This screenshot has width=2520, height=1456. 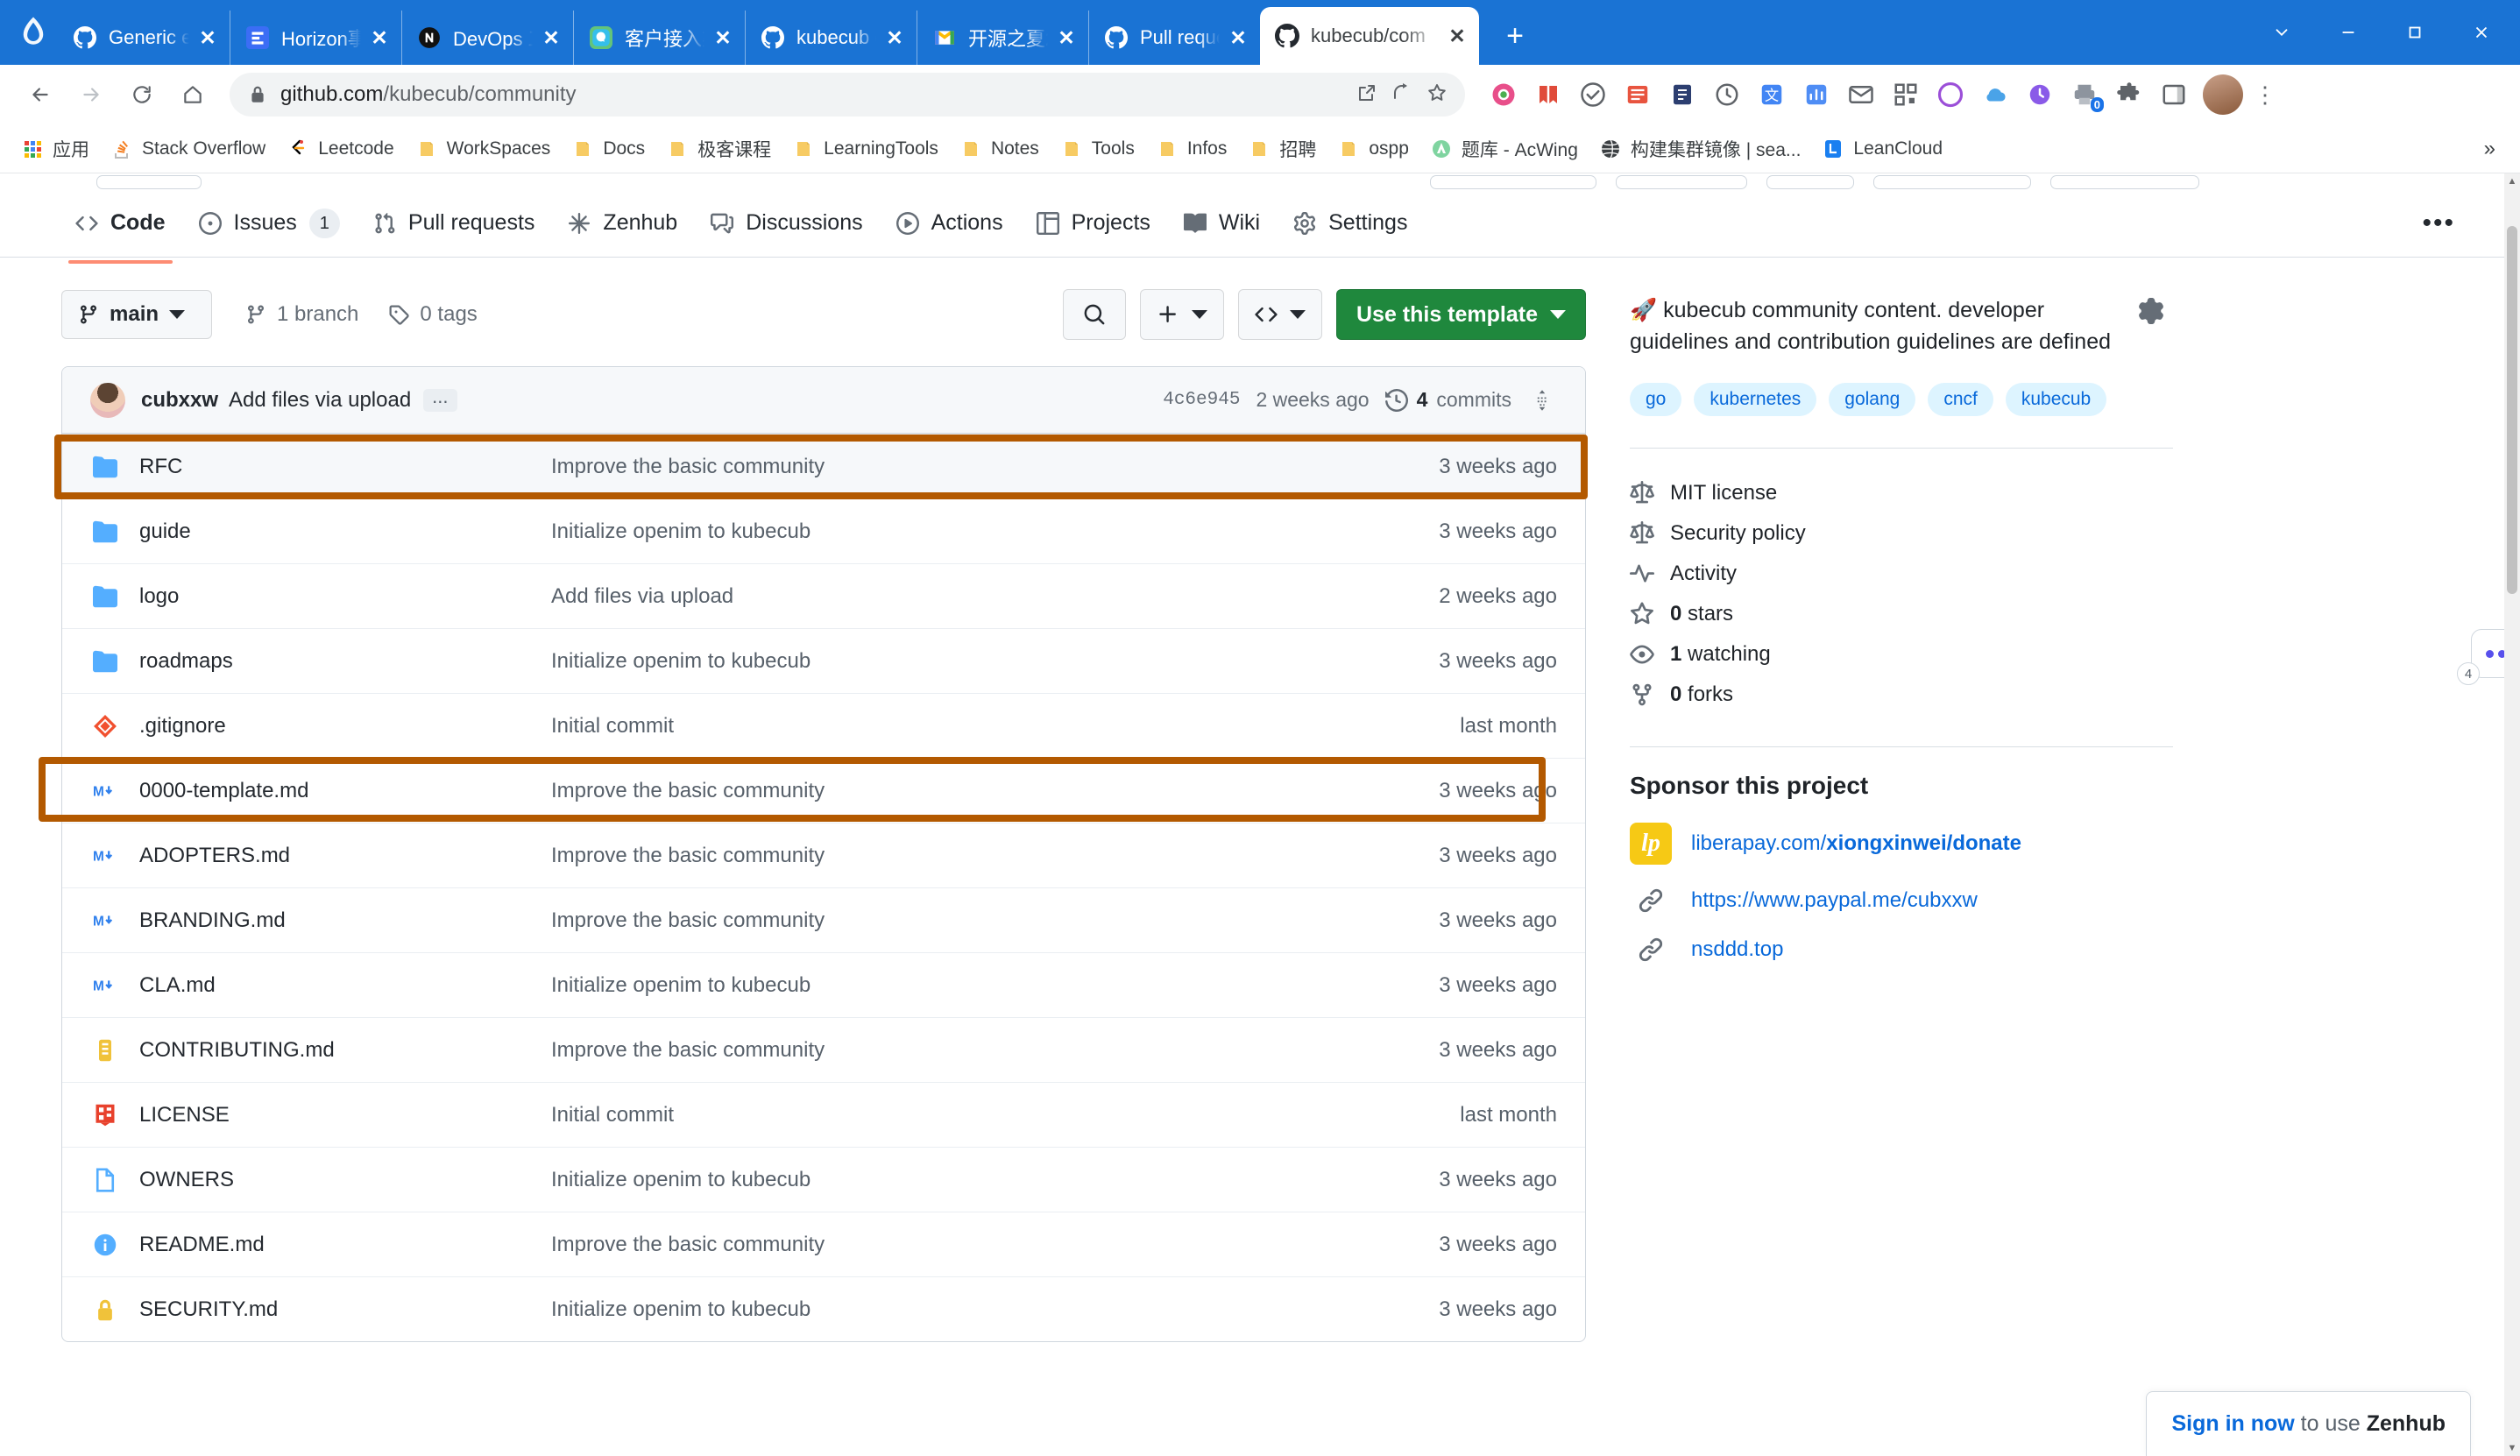 What do you see at coordinates (1861, 95) in the screenshot?
I see `mail-icon` at bounding box center [1861, 95].